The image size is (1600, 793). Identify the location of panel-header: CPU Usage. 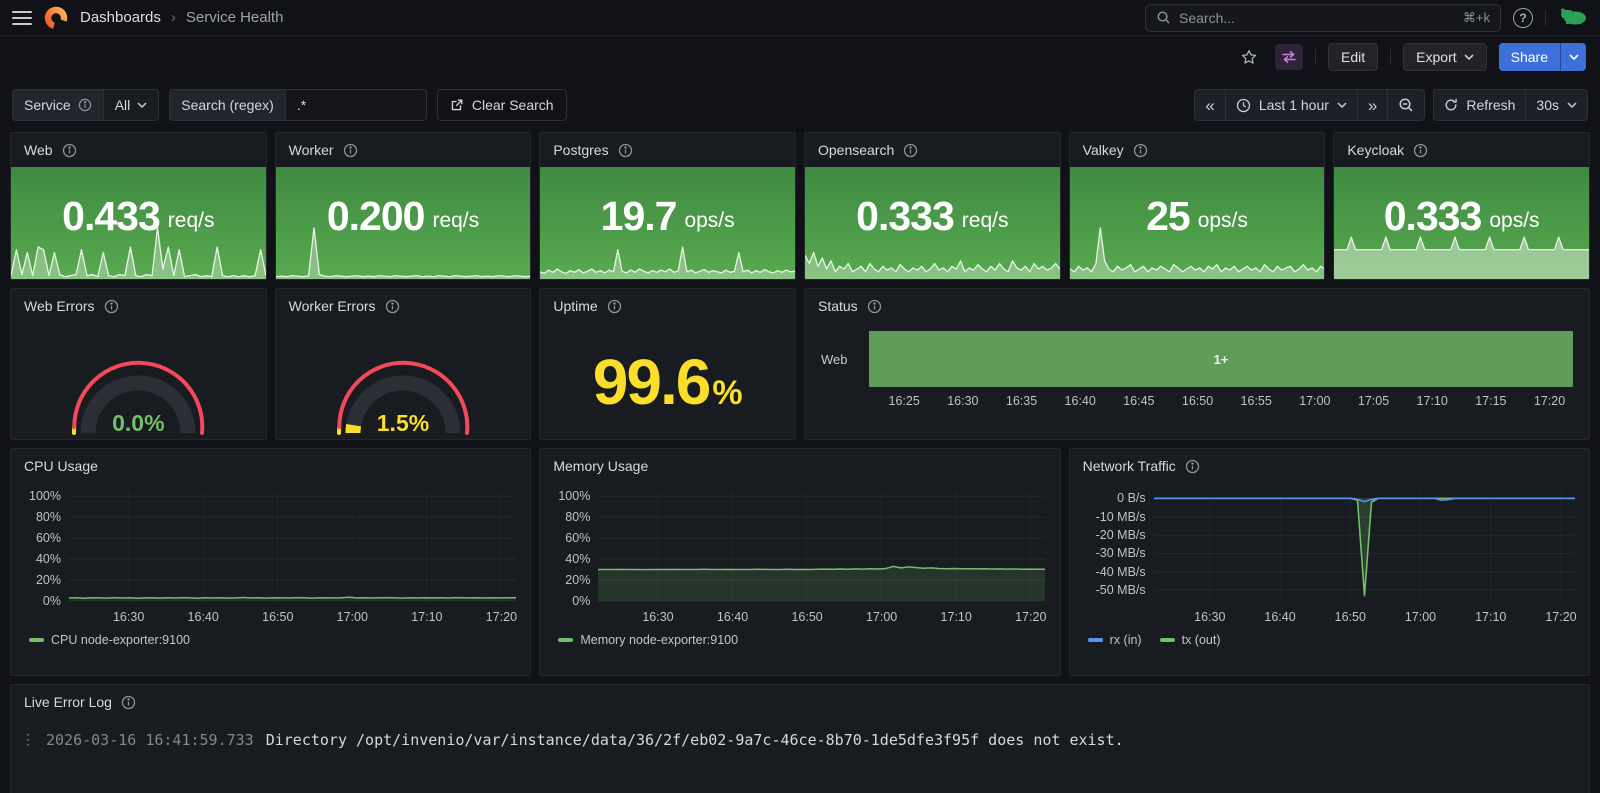
(270, 466).